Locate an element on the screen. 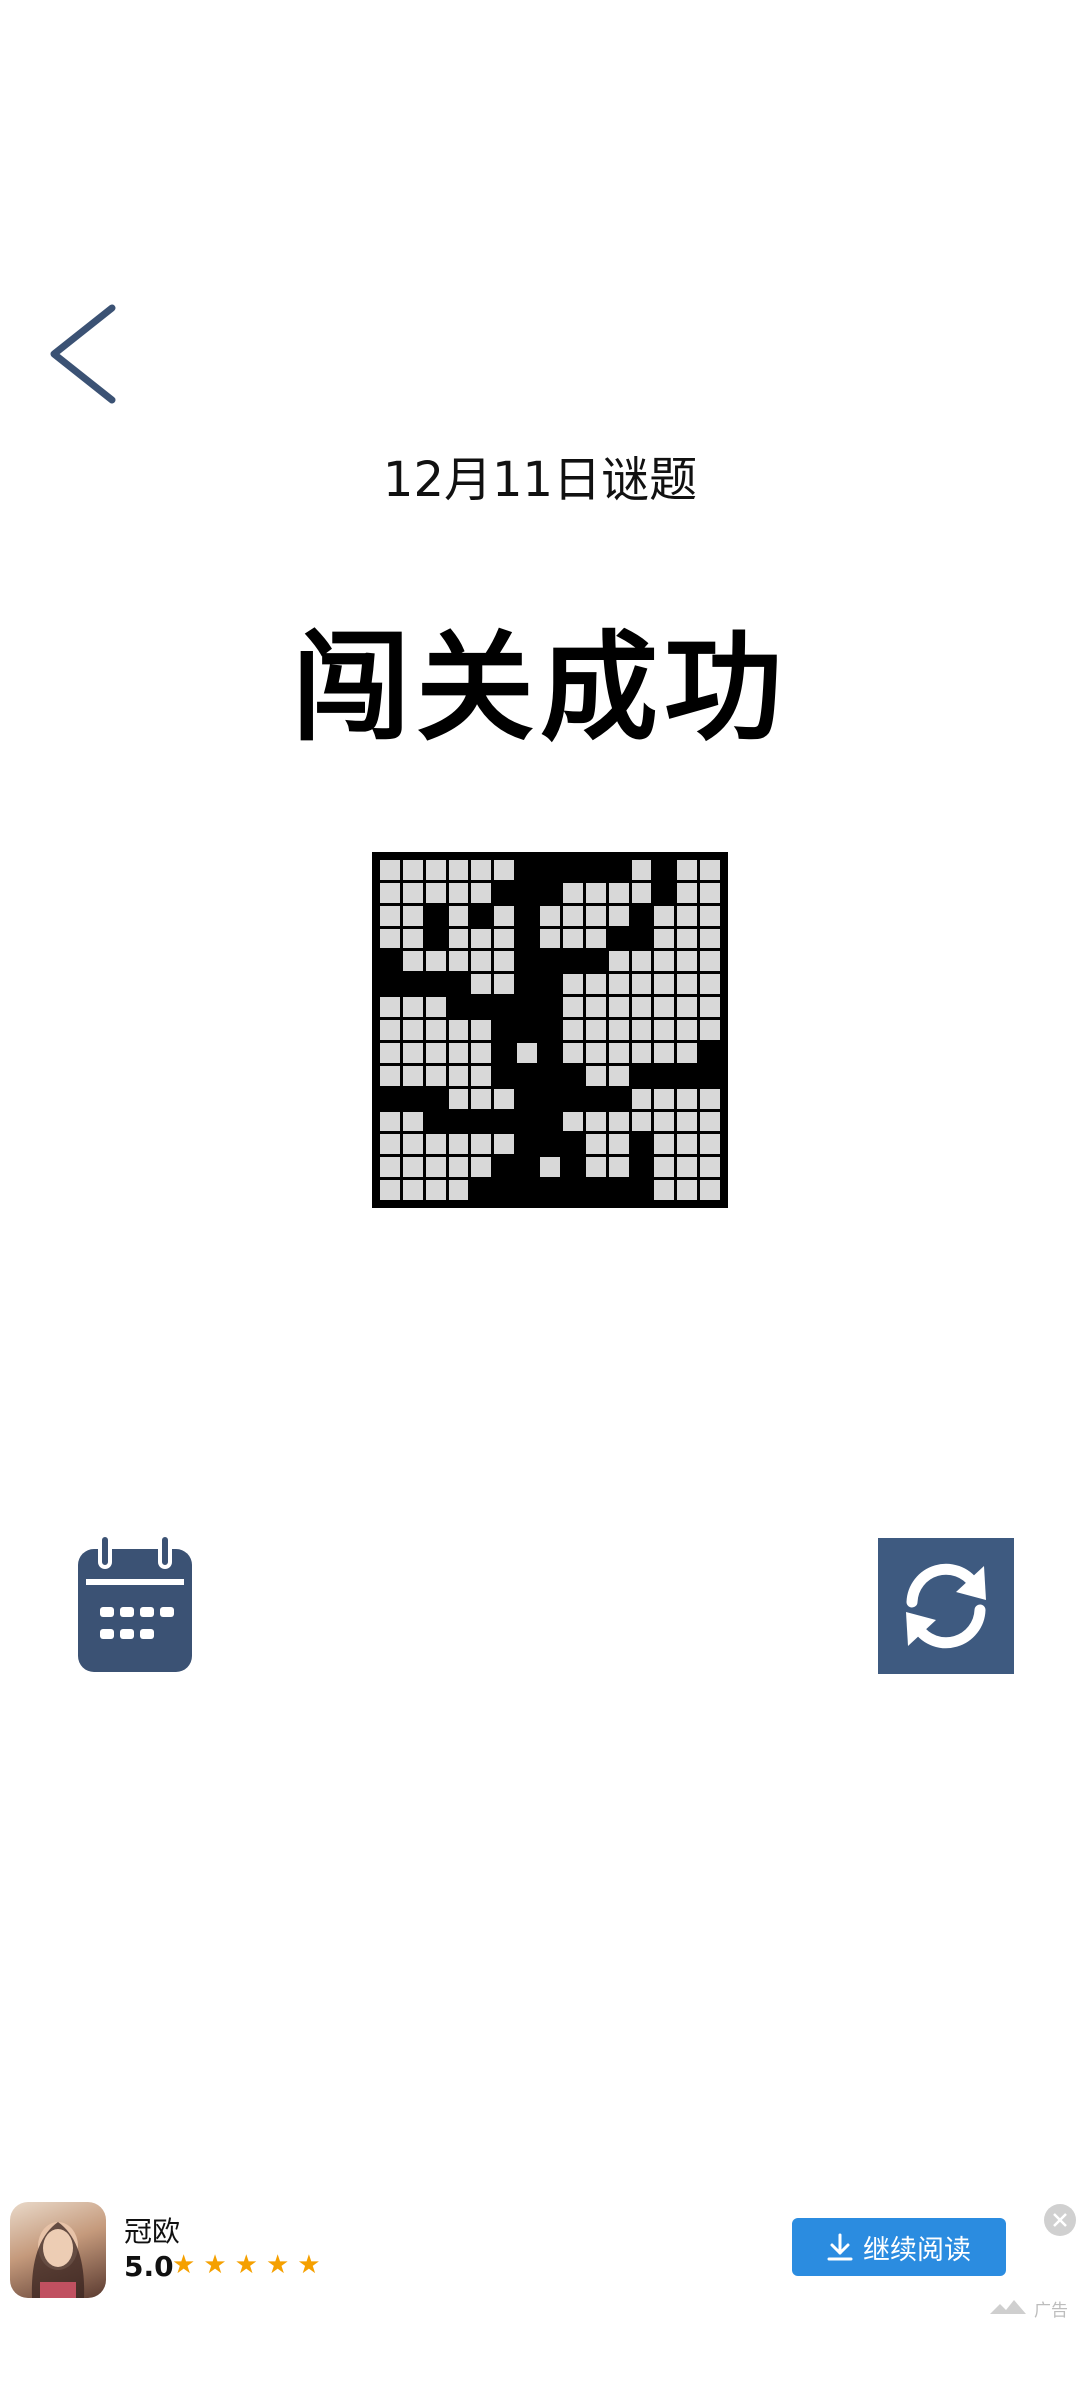 This screenshot has width=1080, height=2400. ad-label: 广告 is located at coordinates (1051, 2311).